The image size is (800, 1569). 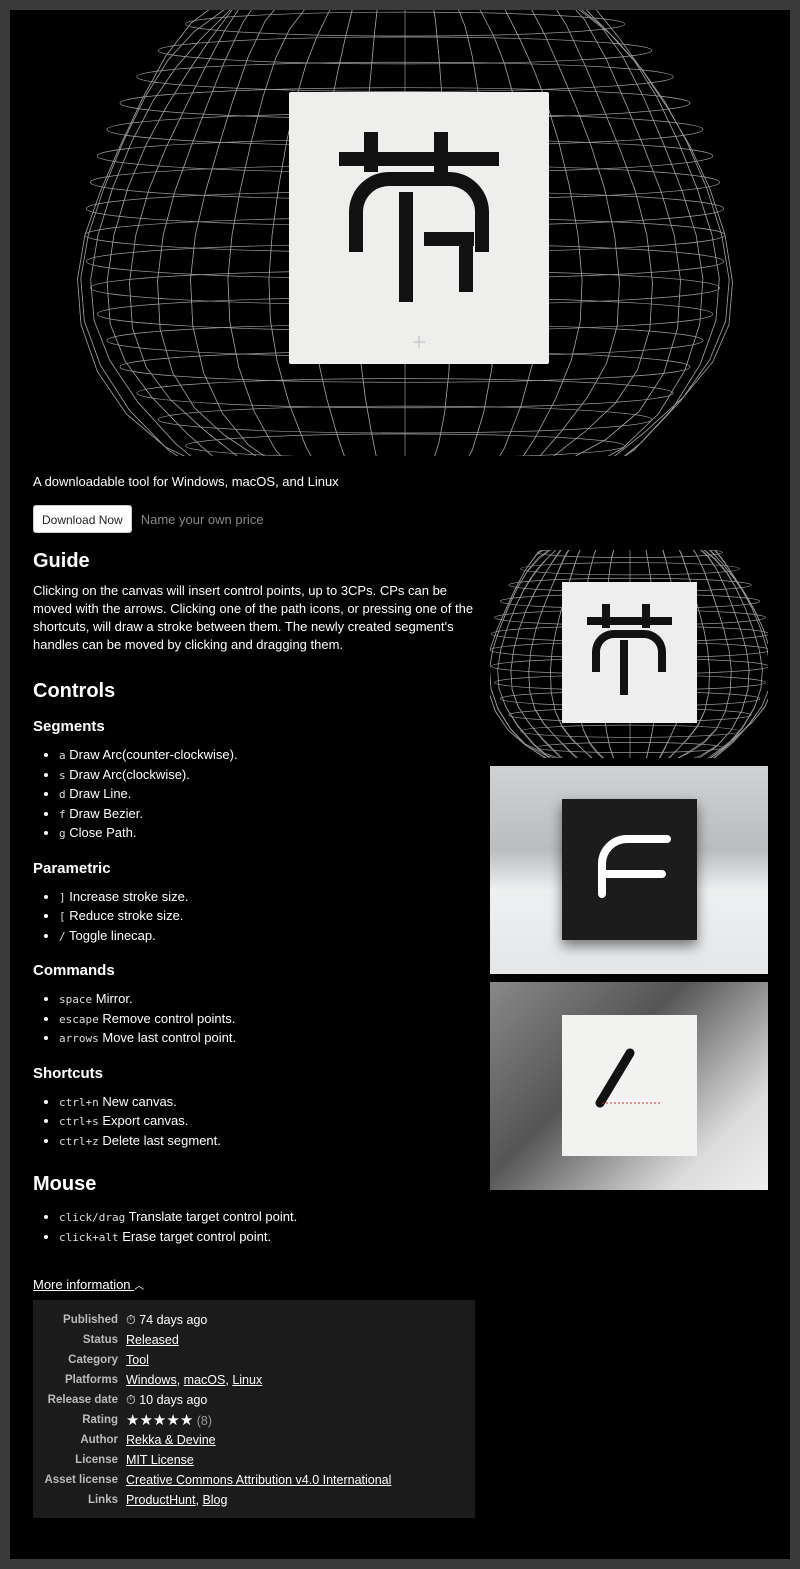 What do you see at coordinates (267, 834) in the screenshot?
I see `list-item: g Close Path.` at bounding box center [267, 834].